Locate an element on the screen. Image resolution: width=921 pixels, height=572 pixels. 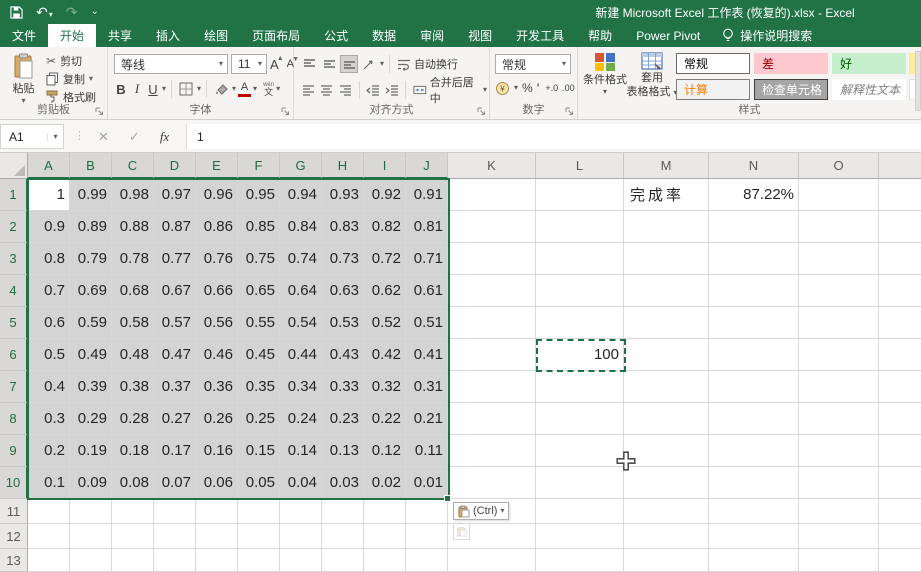
italic-button: I is located at coordinates (137, 89).